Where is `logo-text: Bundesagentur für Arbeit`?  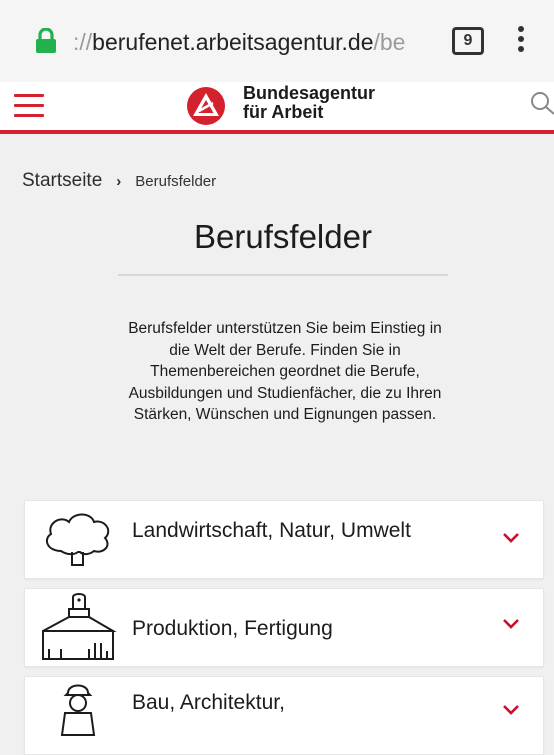
logo-text: Bundesagentur für Arbeit is located at coordinates (309, 103).